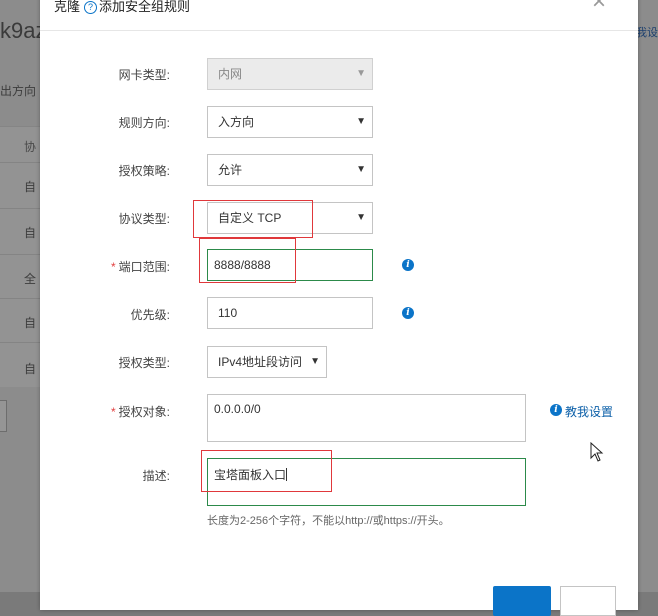  What do you see at coordinates (253, 219) in the screenshot?
I see `protocol-highlight-box` at bounding box center [253, 219].